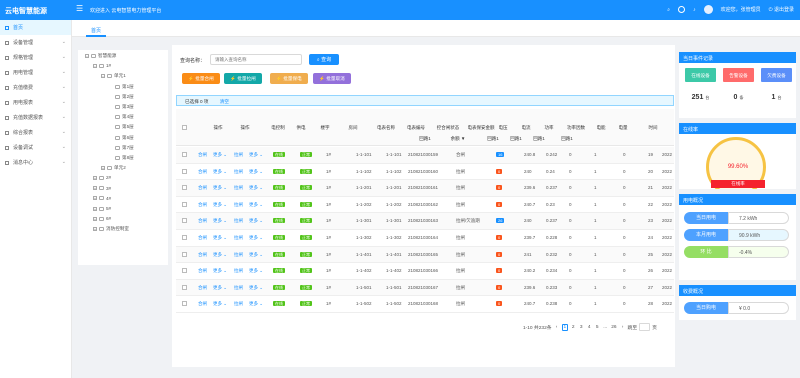 The height and width of the screenshot is (378, 800). What do you see at coordinates (102, 218) in the screenshot?
I see `tree-node: +6#` at bounding box center [102, 218].